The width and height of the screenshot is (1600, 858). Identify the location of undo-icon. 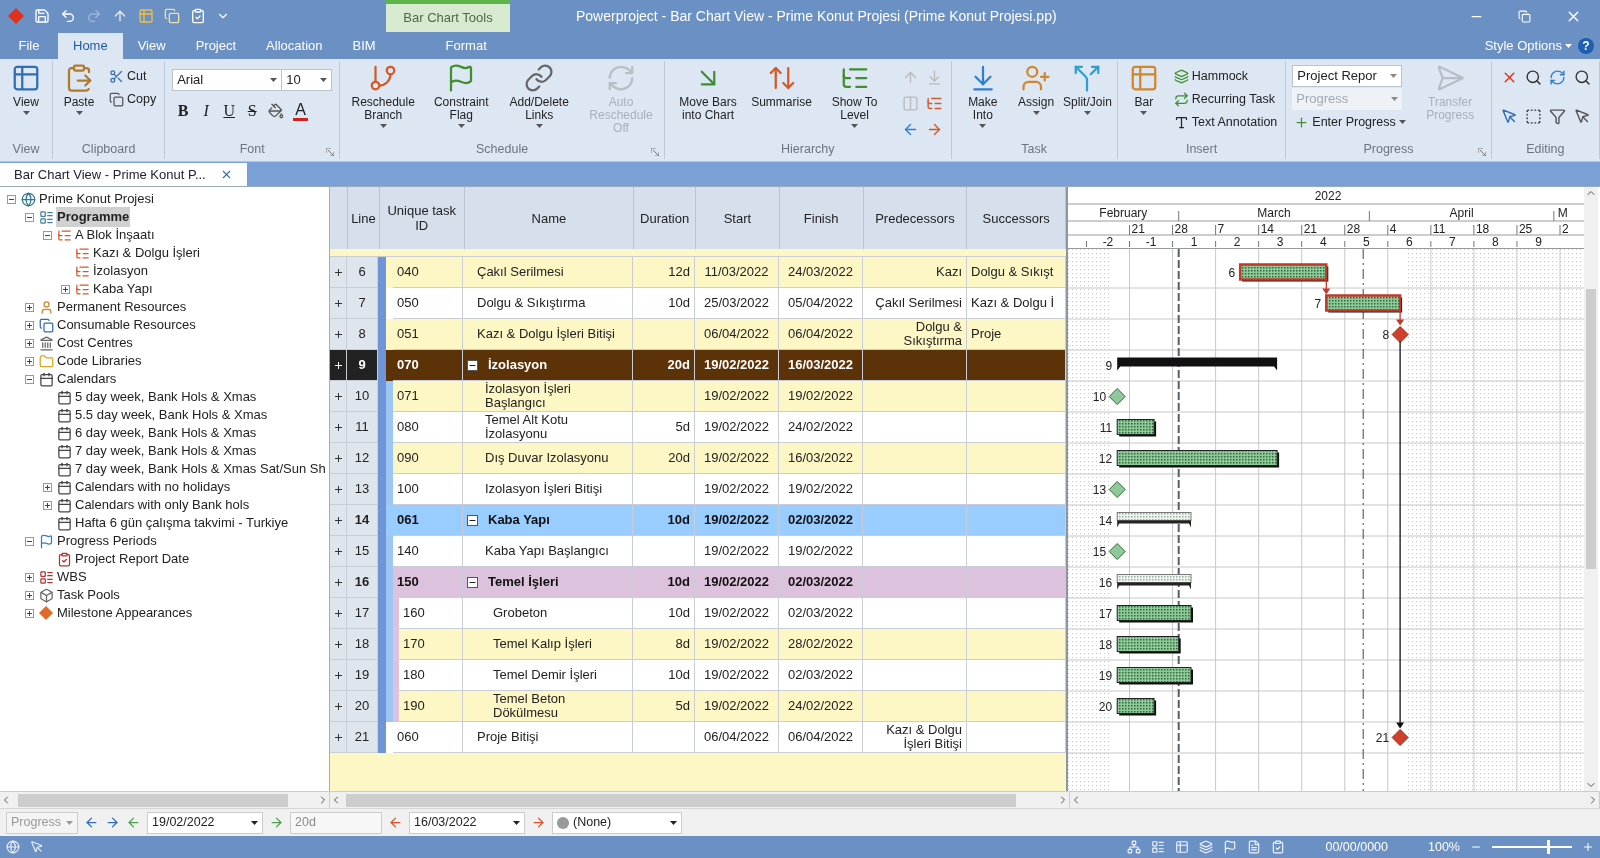
(68, 16).